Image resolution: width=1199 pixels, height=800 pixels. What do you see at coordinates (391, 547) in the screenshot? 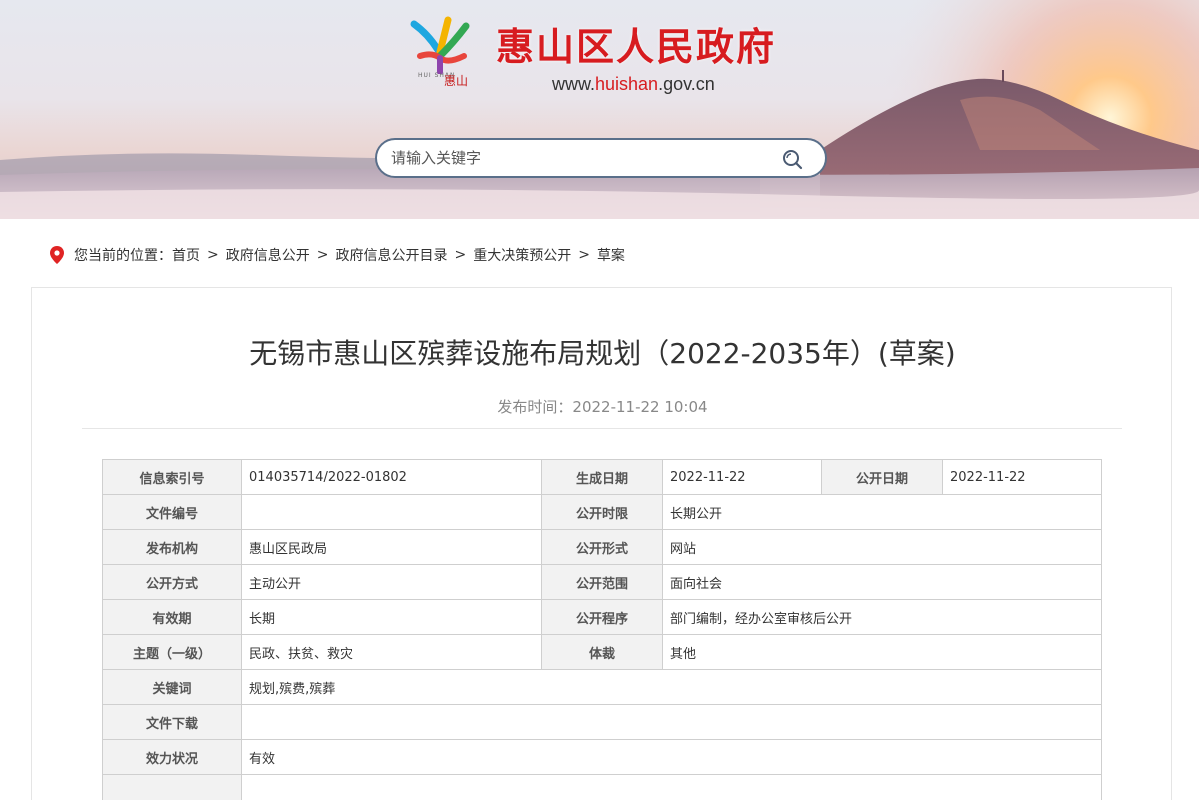
I see `org-value: 惠山区民政局` at bounding box center [391, 547].